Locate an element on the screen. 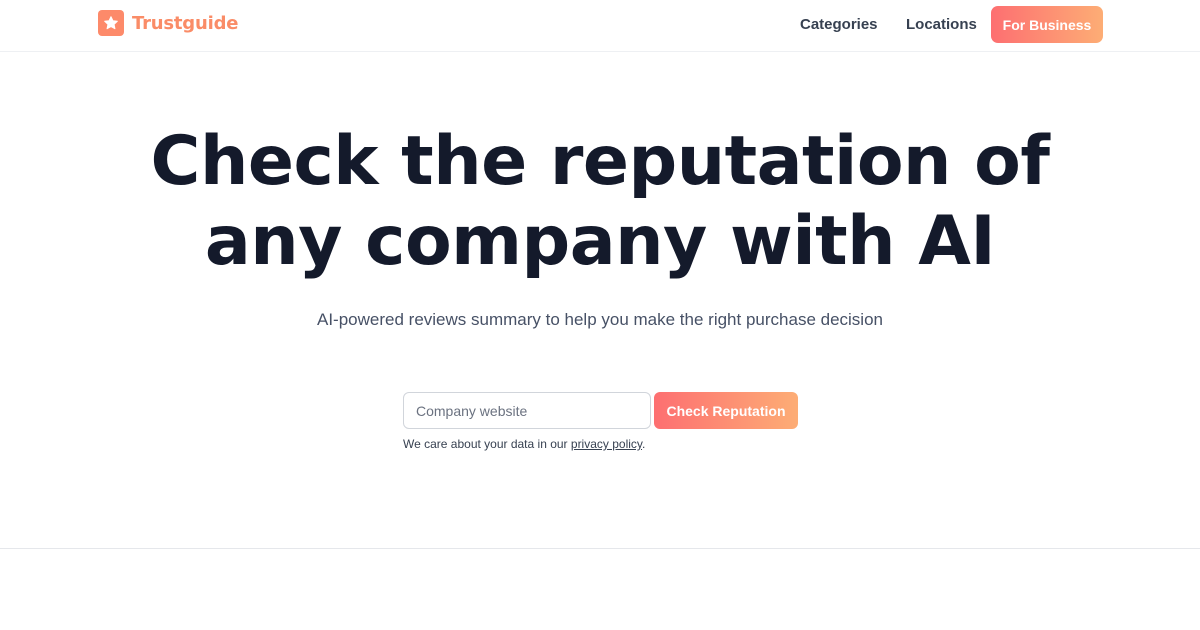  star-icon is located at coordinates (111, 23).